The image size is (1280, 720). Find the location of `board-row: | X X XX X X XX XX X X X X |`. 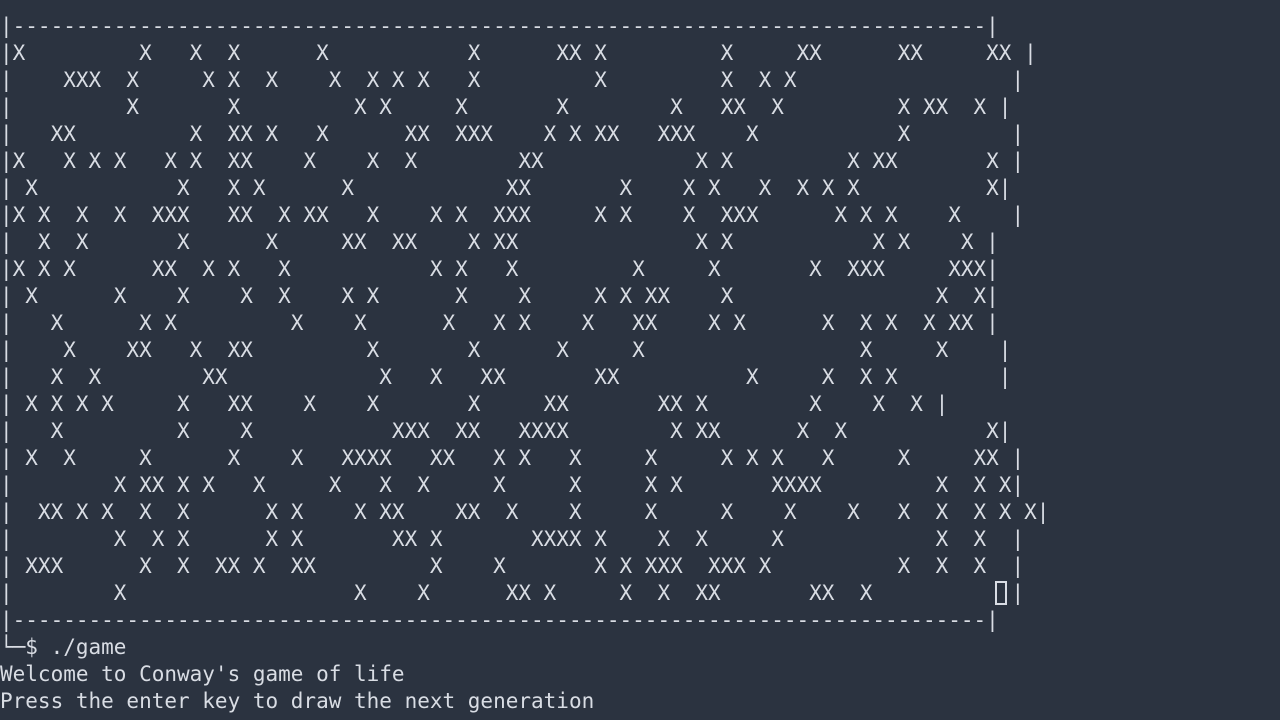

board-row: | X X XX X X XX XX X X X X | is located at coordinates (506, 377).